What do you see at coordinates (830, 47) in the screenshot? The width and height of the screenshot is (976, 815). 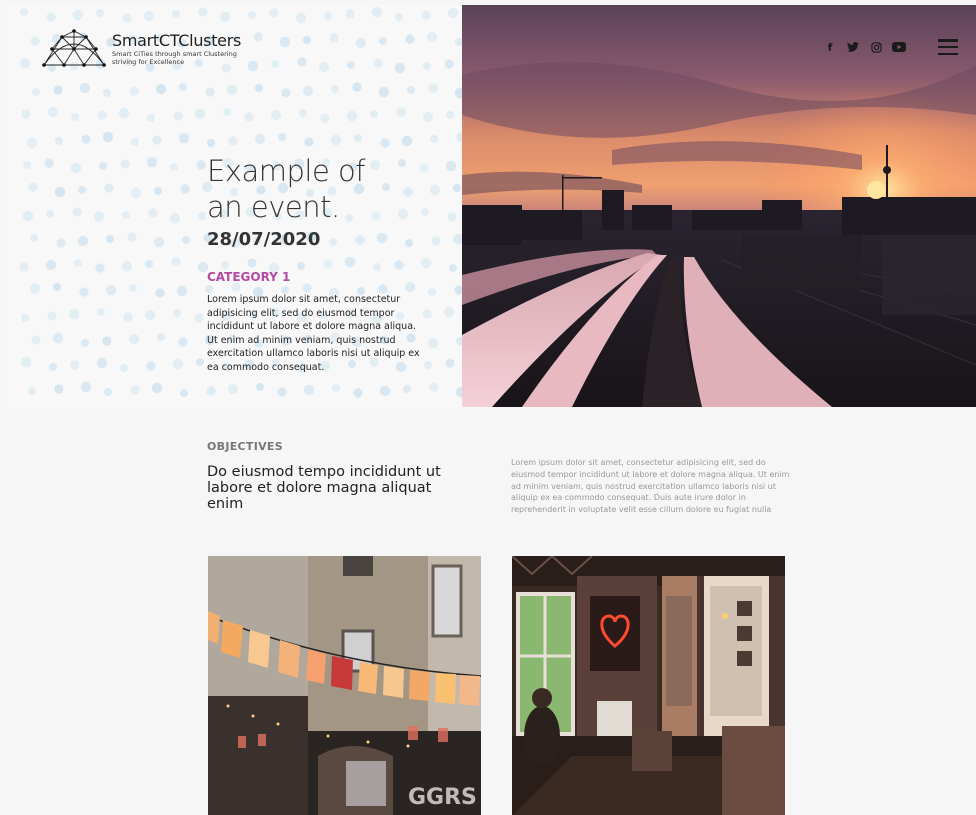 I see `facebook-icon: f` at bounding box center [830, 47].